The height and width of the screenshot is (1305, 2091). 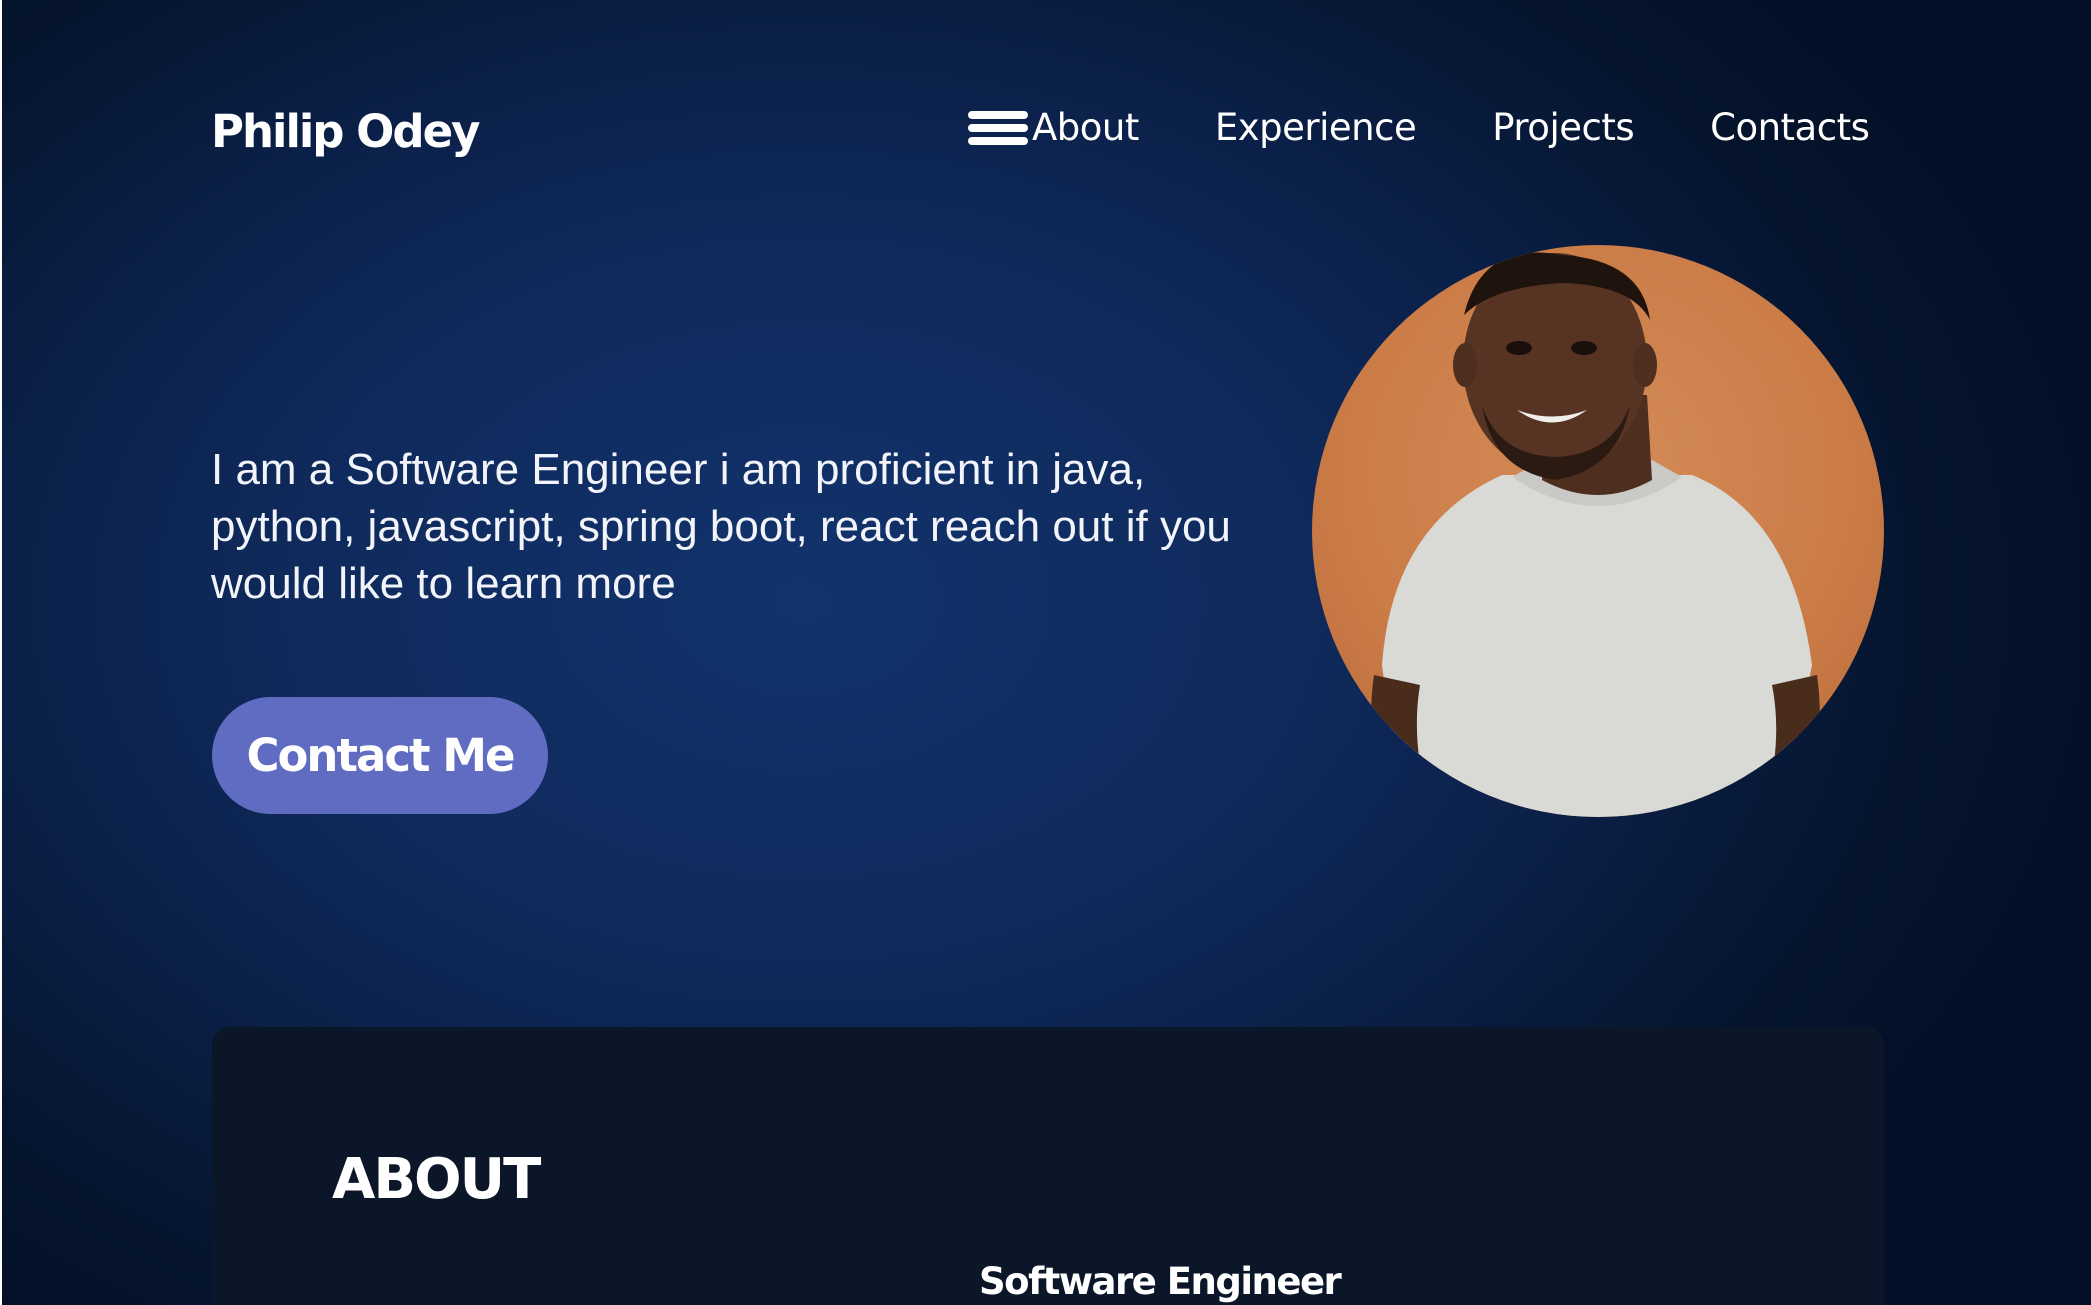 What do you see at coordinates (1595, 534) in the screenshot?
I see `person-illustration` at bounding box center [1595, 534].